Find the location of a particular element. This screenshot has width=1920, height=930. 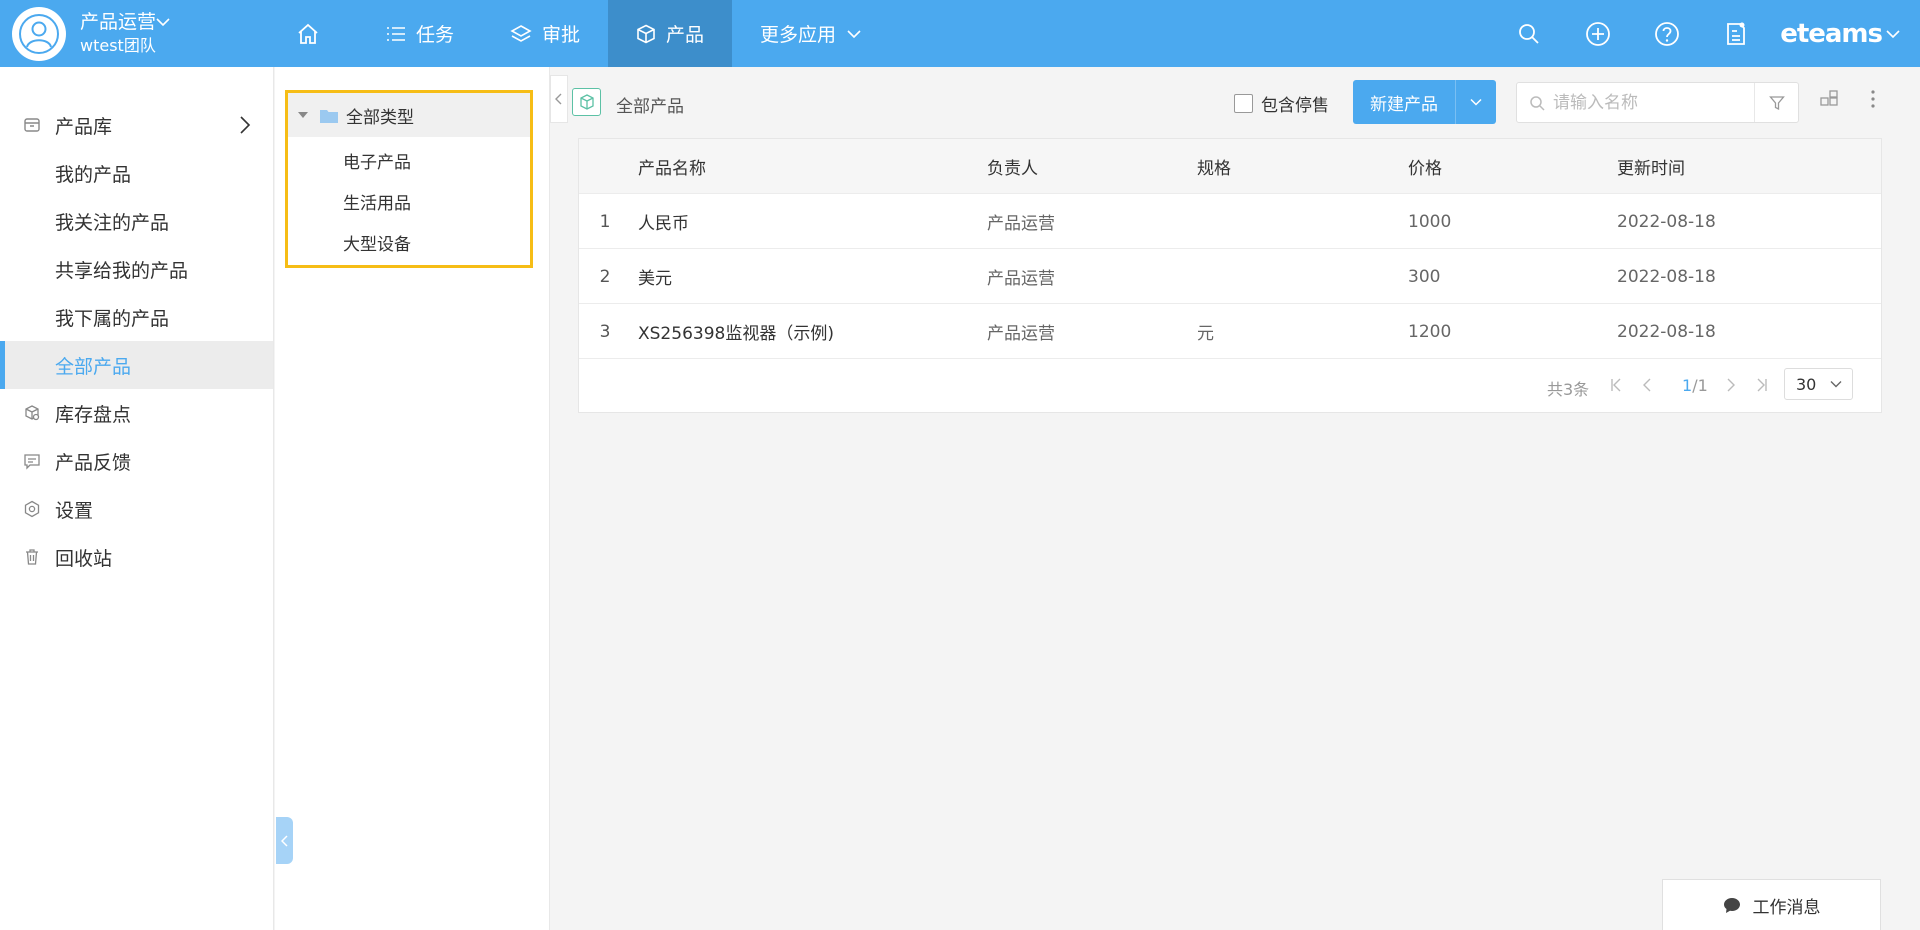

sidebar-item-label: 我的产品 is located at coordinates (93, 174).